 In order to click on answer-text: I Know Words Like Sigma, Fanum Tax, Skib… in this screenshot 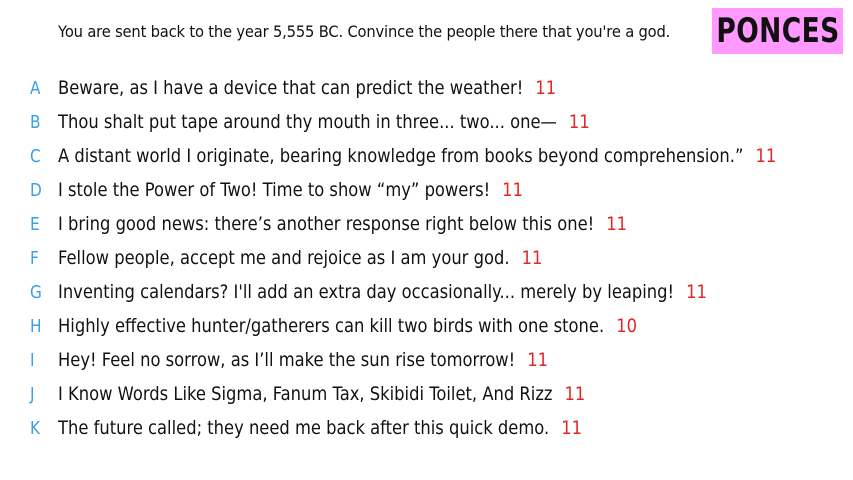, I will do `click(305, 394)`.